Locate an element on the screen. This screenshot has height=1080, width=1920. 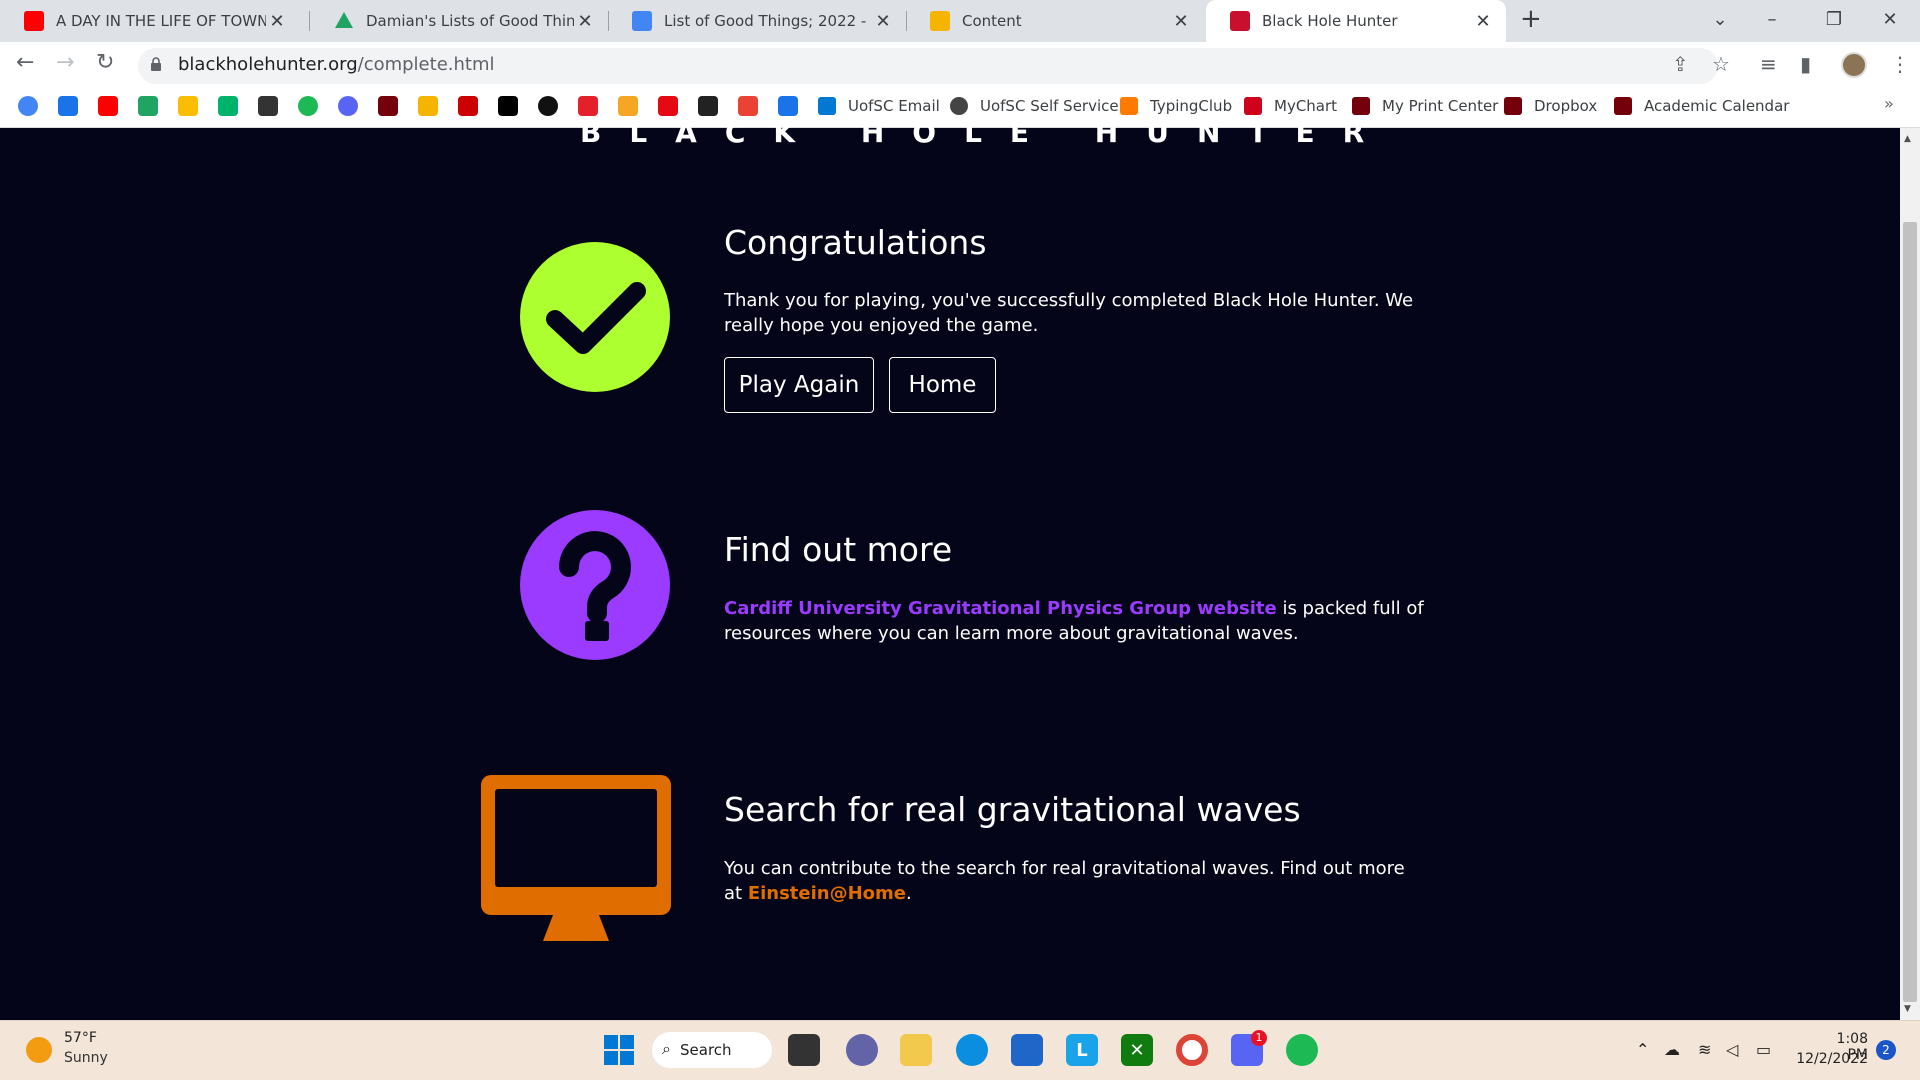
search-label: Search is located at coordinates (706, 1050).